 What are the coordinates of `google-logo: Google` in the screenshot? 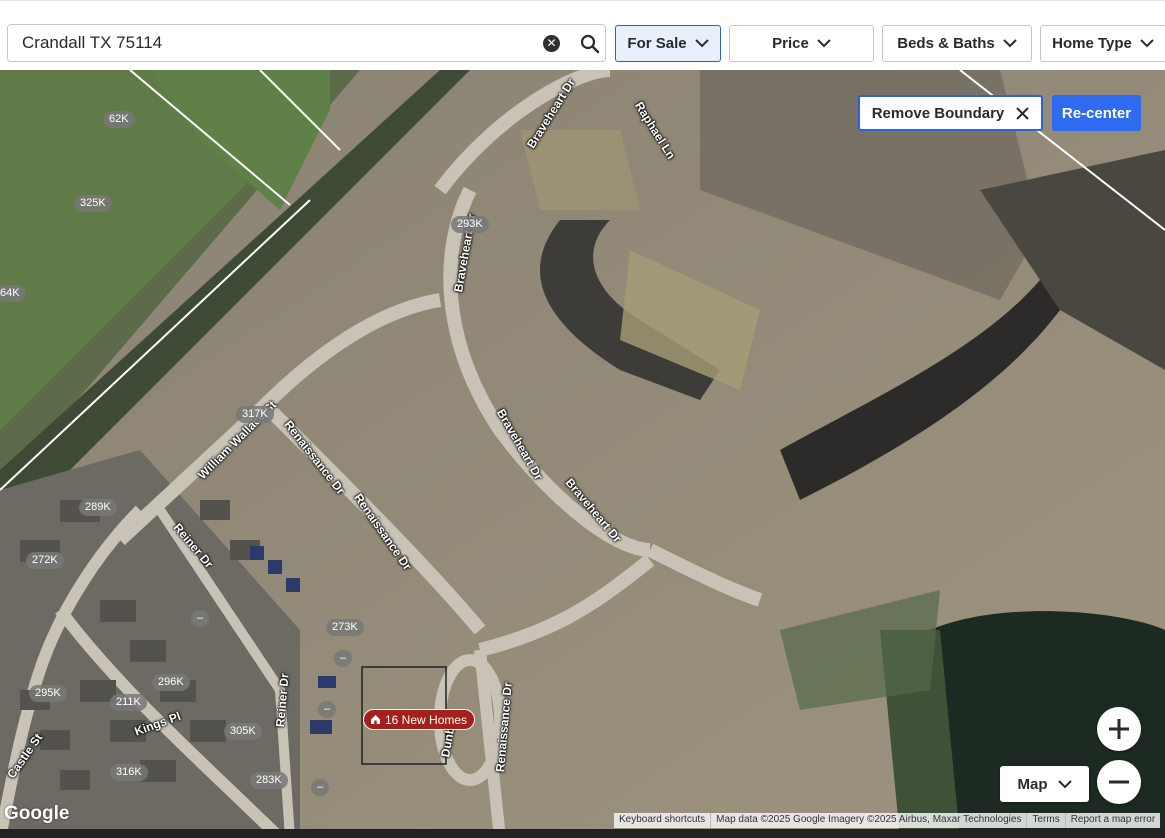 It's located at (37, 813).